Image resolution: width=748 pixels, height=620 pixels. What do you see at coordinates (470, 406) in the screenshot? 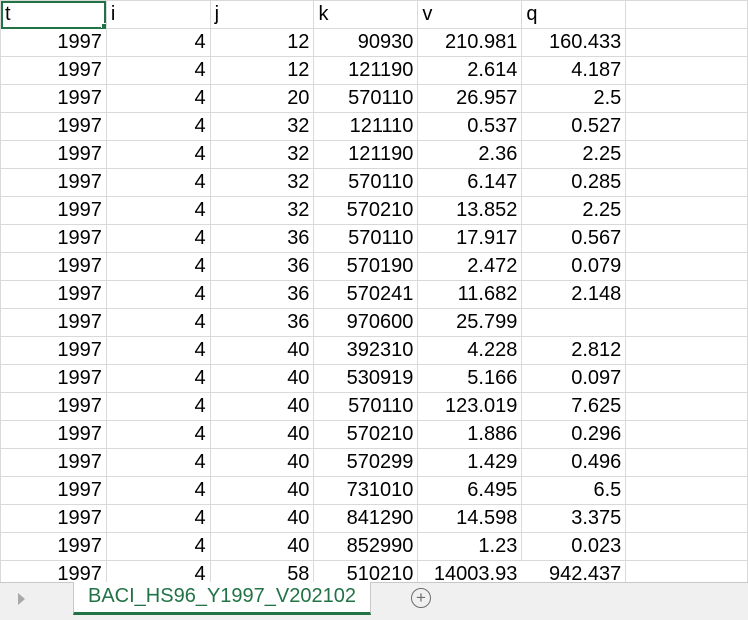
I see `data-cell: 123.019` at bounding box center [470, 406].